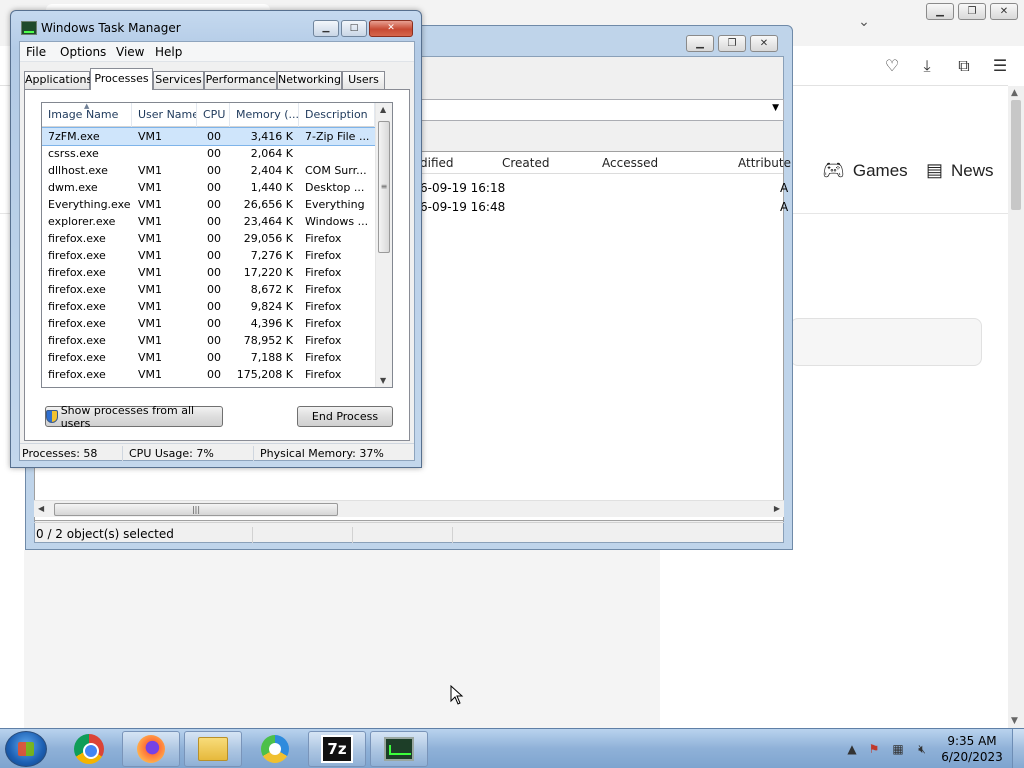  Describe the element at coordinates (164, 115) in the screenshot. I see `column-user-name: User Name` at that location.